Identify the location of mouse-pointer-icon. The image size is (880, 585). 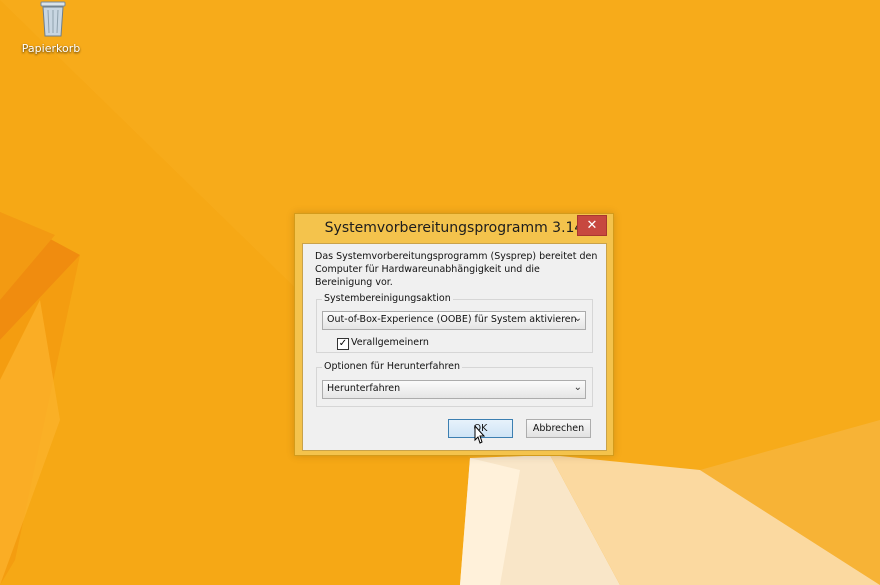
(480, 434).